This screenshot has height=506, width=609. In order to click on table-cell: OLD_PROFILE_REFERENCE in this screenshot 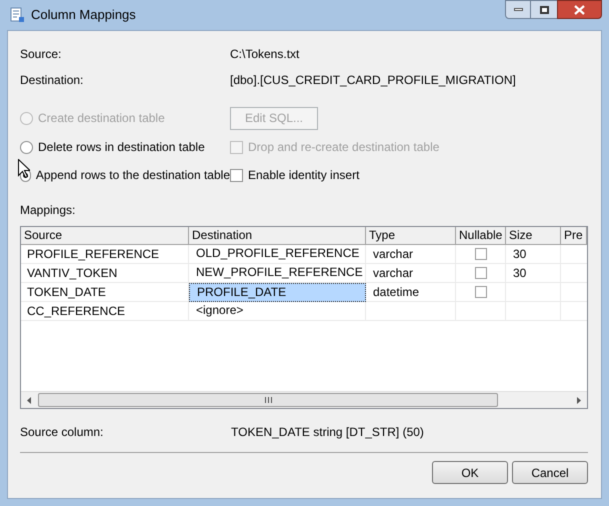, I will do `click(277, 254)`.